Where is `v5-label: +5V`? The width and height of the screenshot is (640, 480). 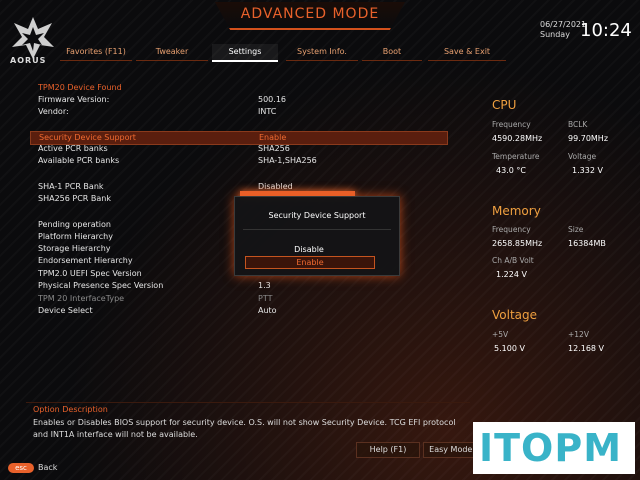 v5-label: +5V is located at coordinates (500, 334).